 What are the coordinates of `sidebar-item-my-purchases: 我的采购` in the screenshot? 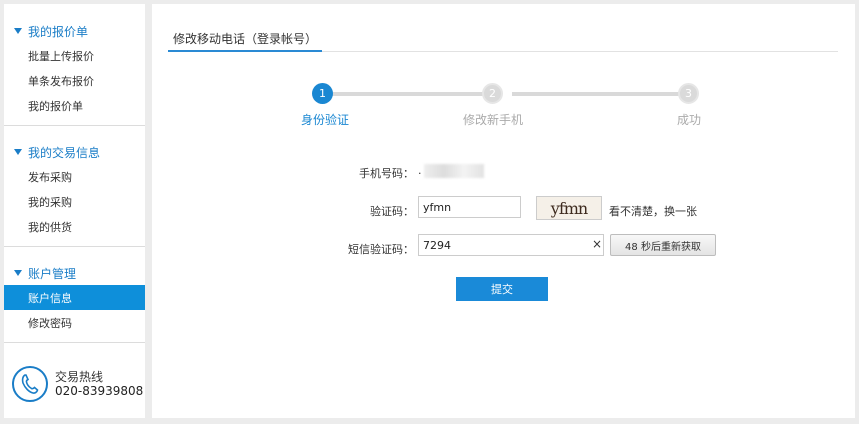 It's located at (74, 201).